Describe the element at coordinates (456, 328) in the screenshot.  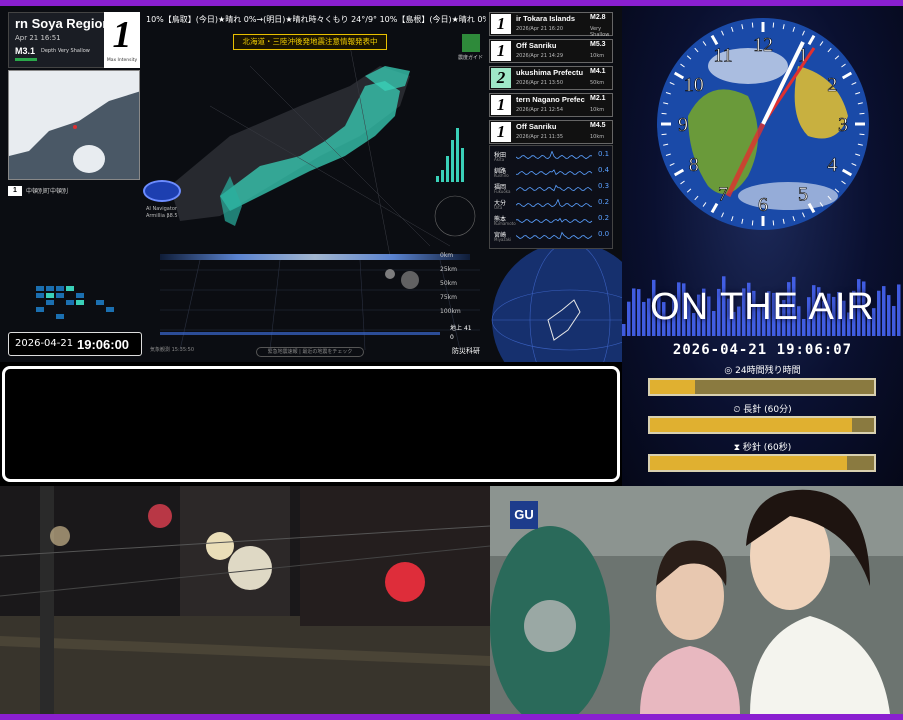
I see `ground-label: 地上` at that location.